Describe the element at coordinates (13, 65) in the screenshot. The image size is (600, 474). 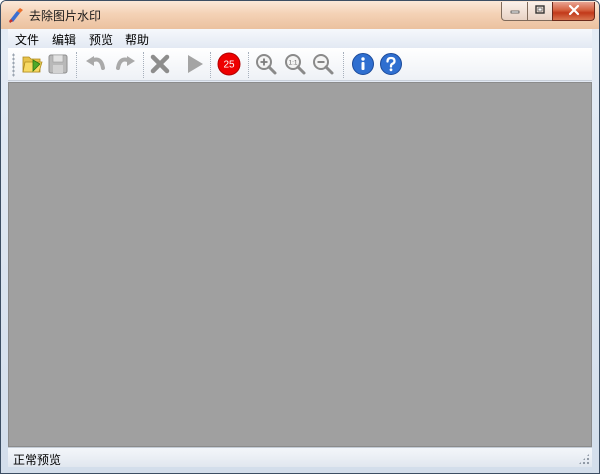
I see `toolbar-grip` at that location.